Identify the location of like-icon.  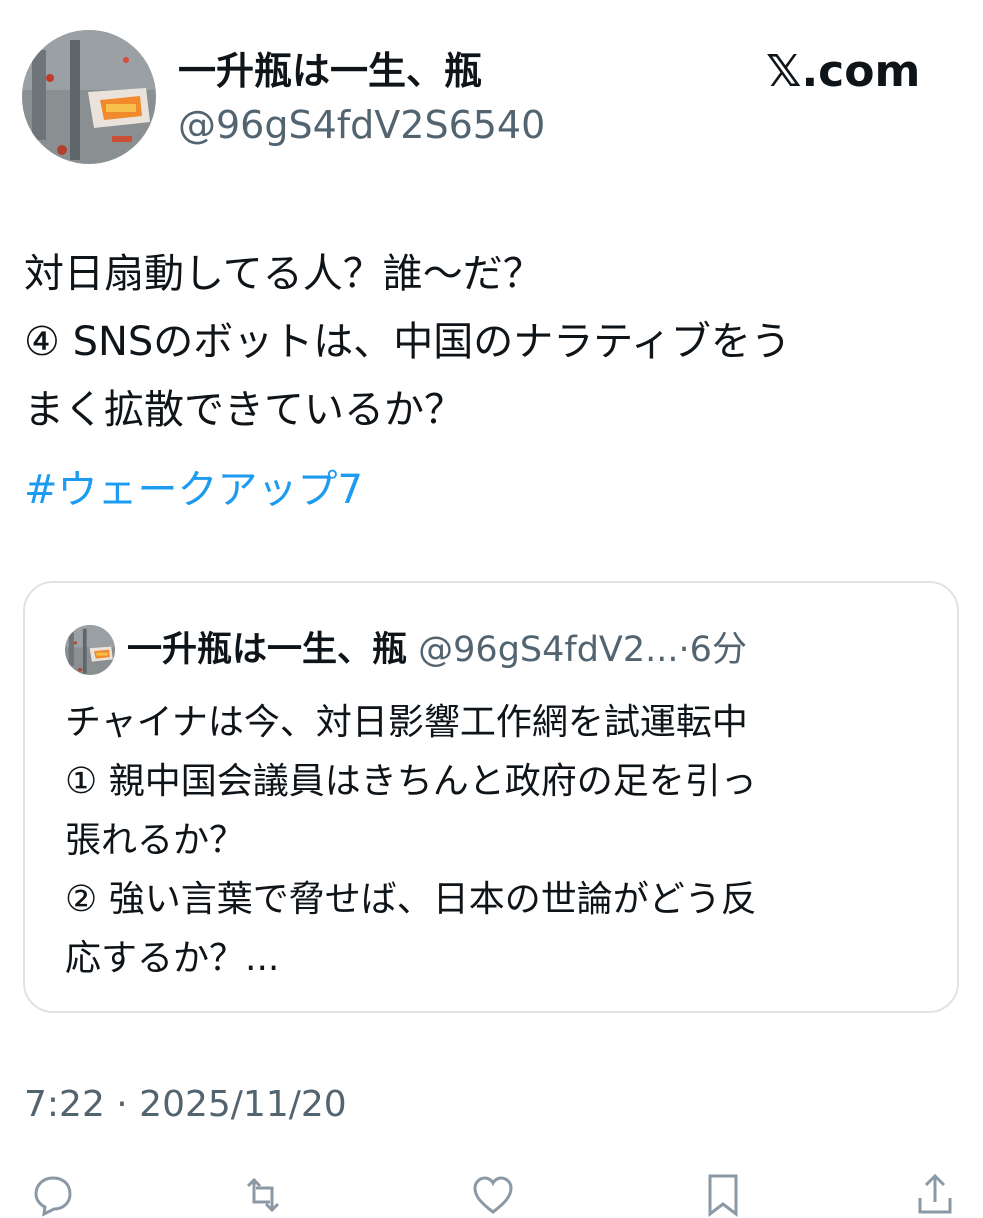
(493, 1195).